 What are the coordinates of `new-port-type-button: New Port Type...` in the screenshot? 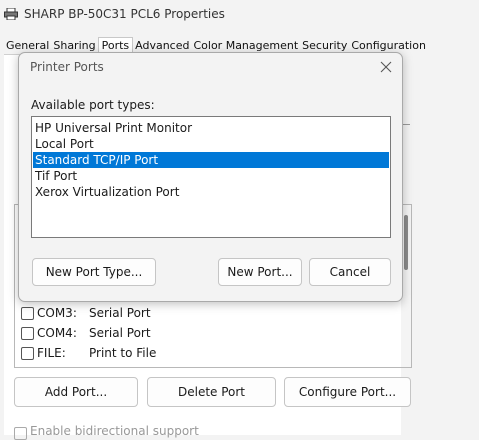 It's located at (94, 272).